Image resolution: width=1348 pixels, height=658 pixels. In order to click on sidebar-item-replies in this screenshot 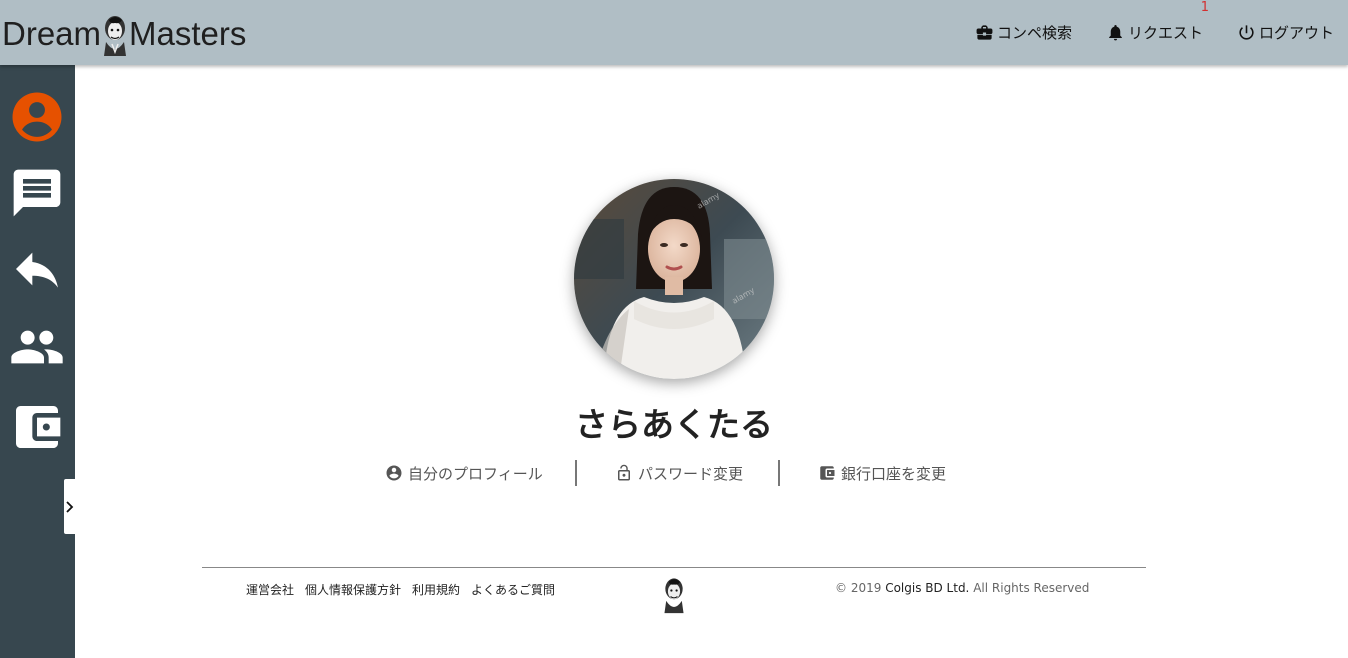, I will do `click(37, 269)`.